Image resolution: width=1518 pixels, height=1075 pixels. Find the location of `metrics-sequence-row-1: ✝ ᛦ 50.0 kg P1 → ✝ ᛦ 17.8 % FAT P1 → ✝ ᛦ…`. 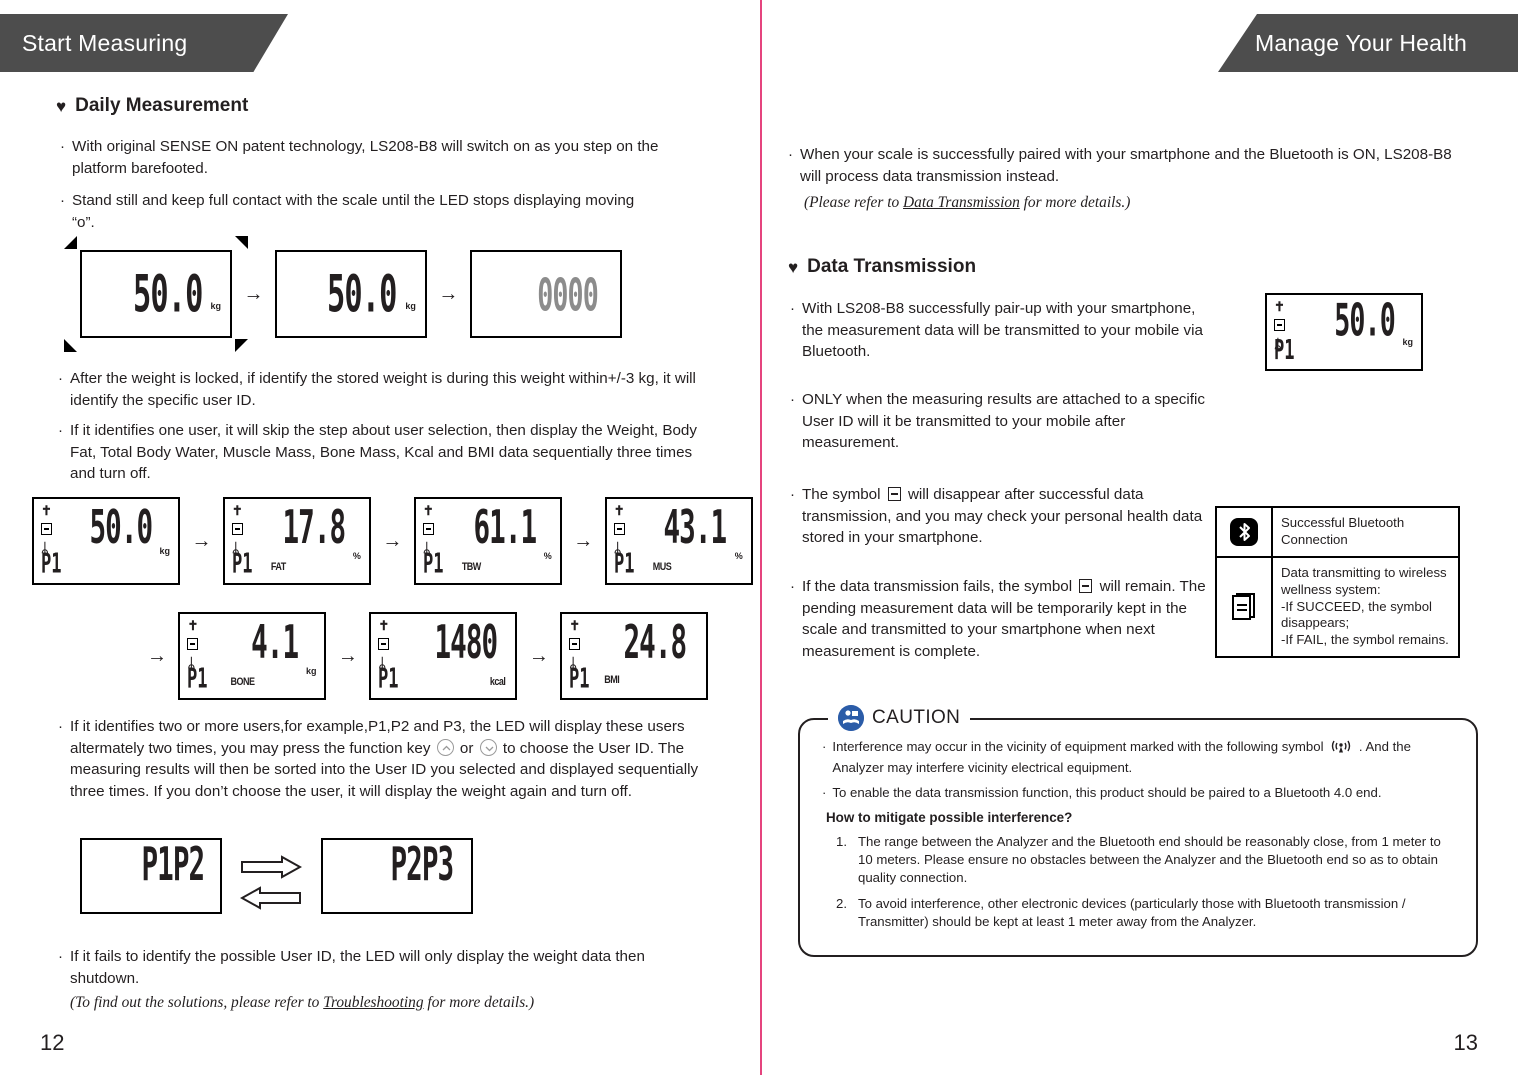

metrics-sequence-row-1: ✝ ᛦ 50.0 kg P1 → ✝ ᛦ 17.8 % FAT P1 → ✝ ᛦ… is located at coordinates (392, 541).